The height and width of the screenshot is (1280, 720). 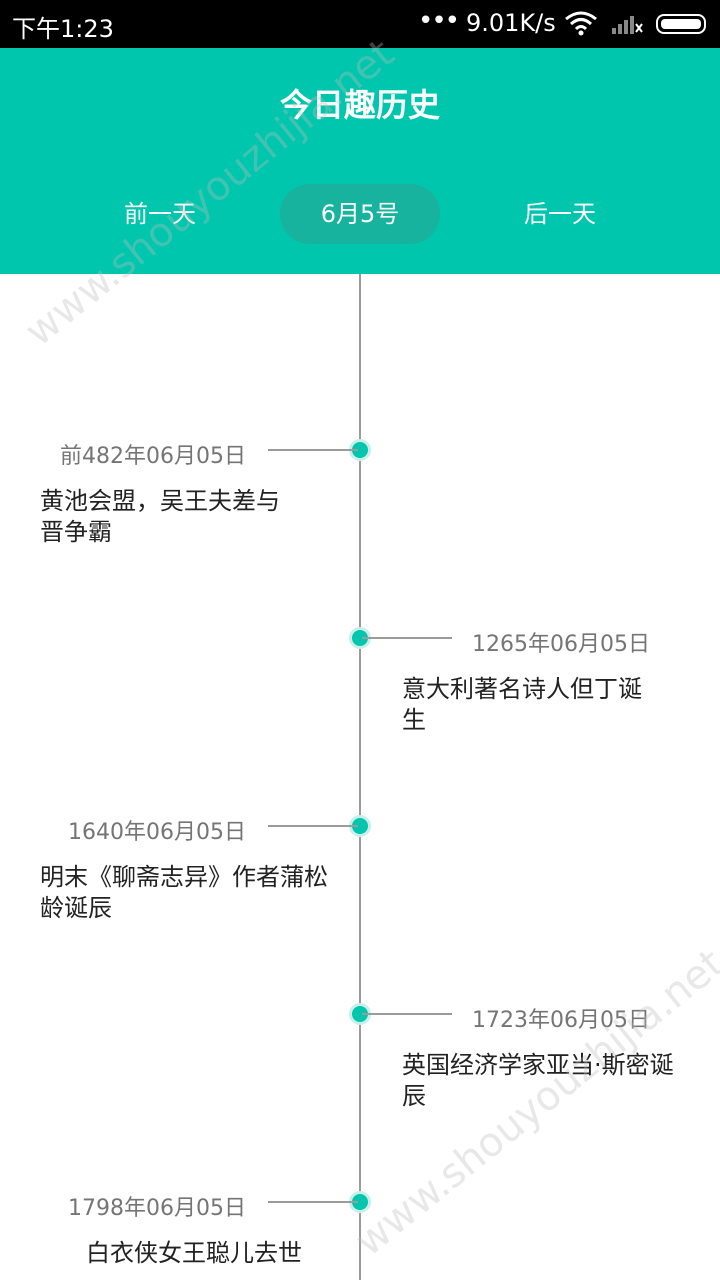 I want to click on current-date-button: 6月5号, so click(x=360, y=214).